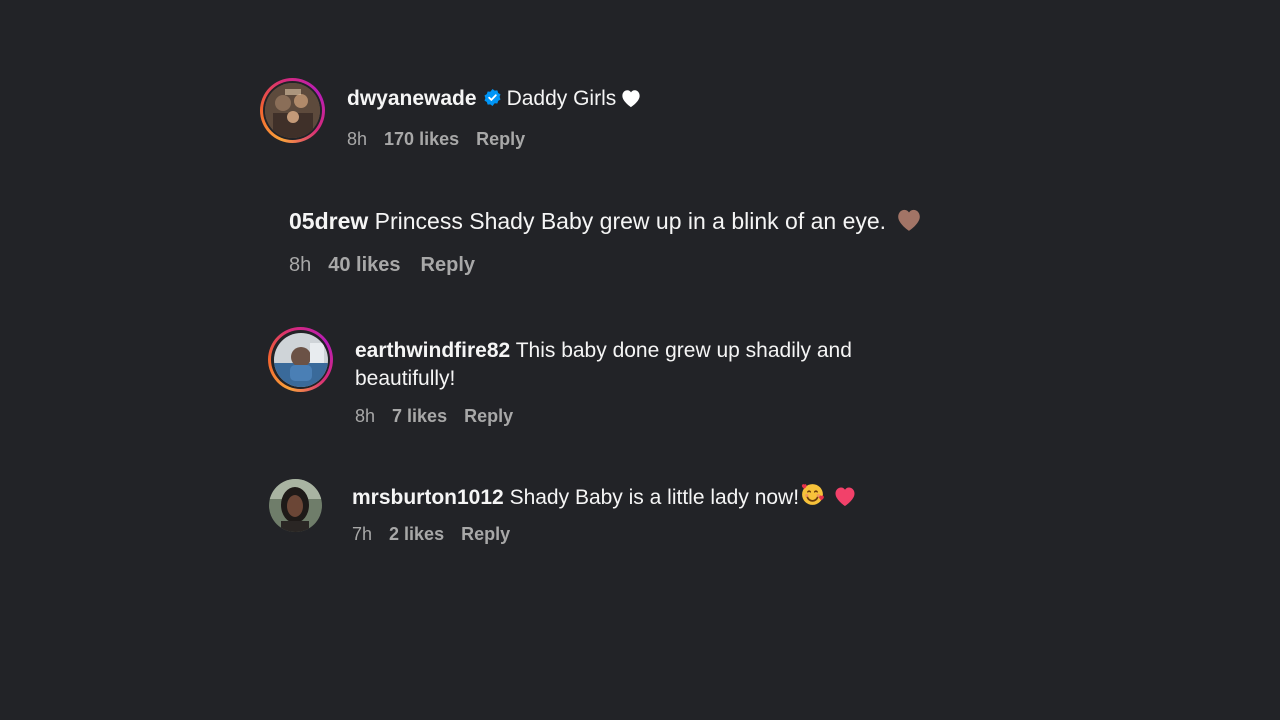  I want to click on comment-text: Daddy Girls, so click(561, 98).